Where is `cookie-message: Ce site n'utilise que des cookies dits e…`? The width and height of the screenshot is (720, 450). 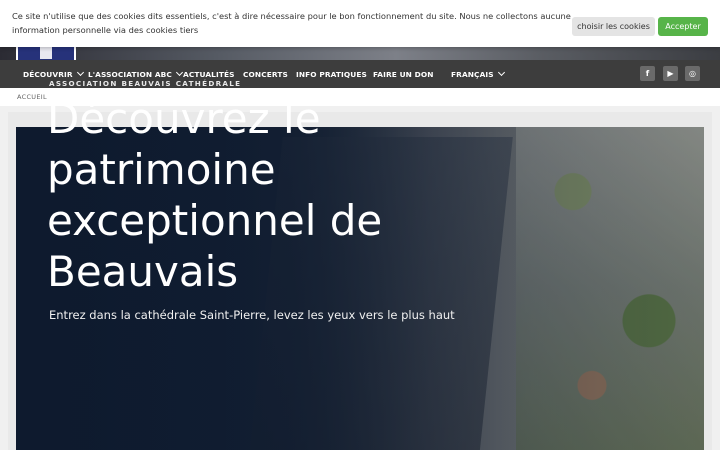 cookie-message: Ce site n'utilise que des cookies dits e… is located at coordinates (291, 23).